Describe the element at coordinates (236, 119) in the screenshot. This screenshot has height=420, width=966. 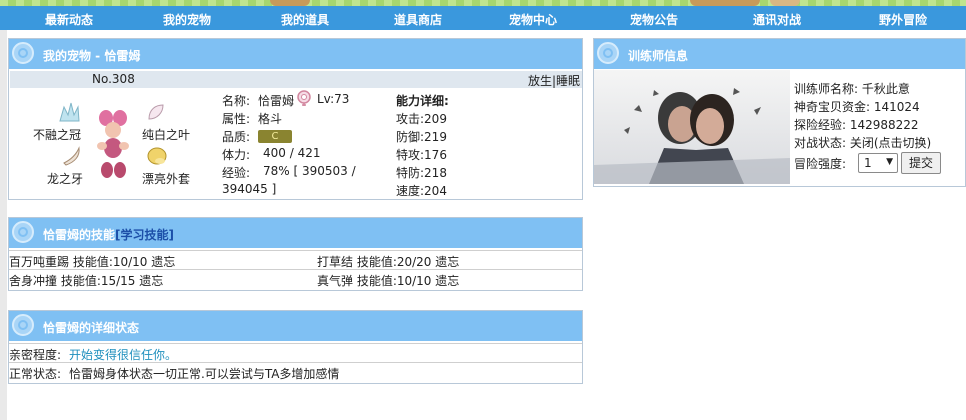
I see `pet-type-label: 属性:` at that location.